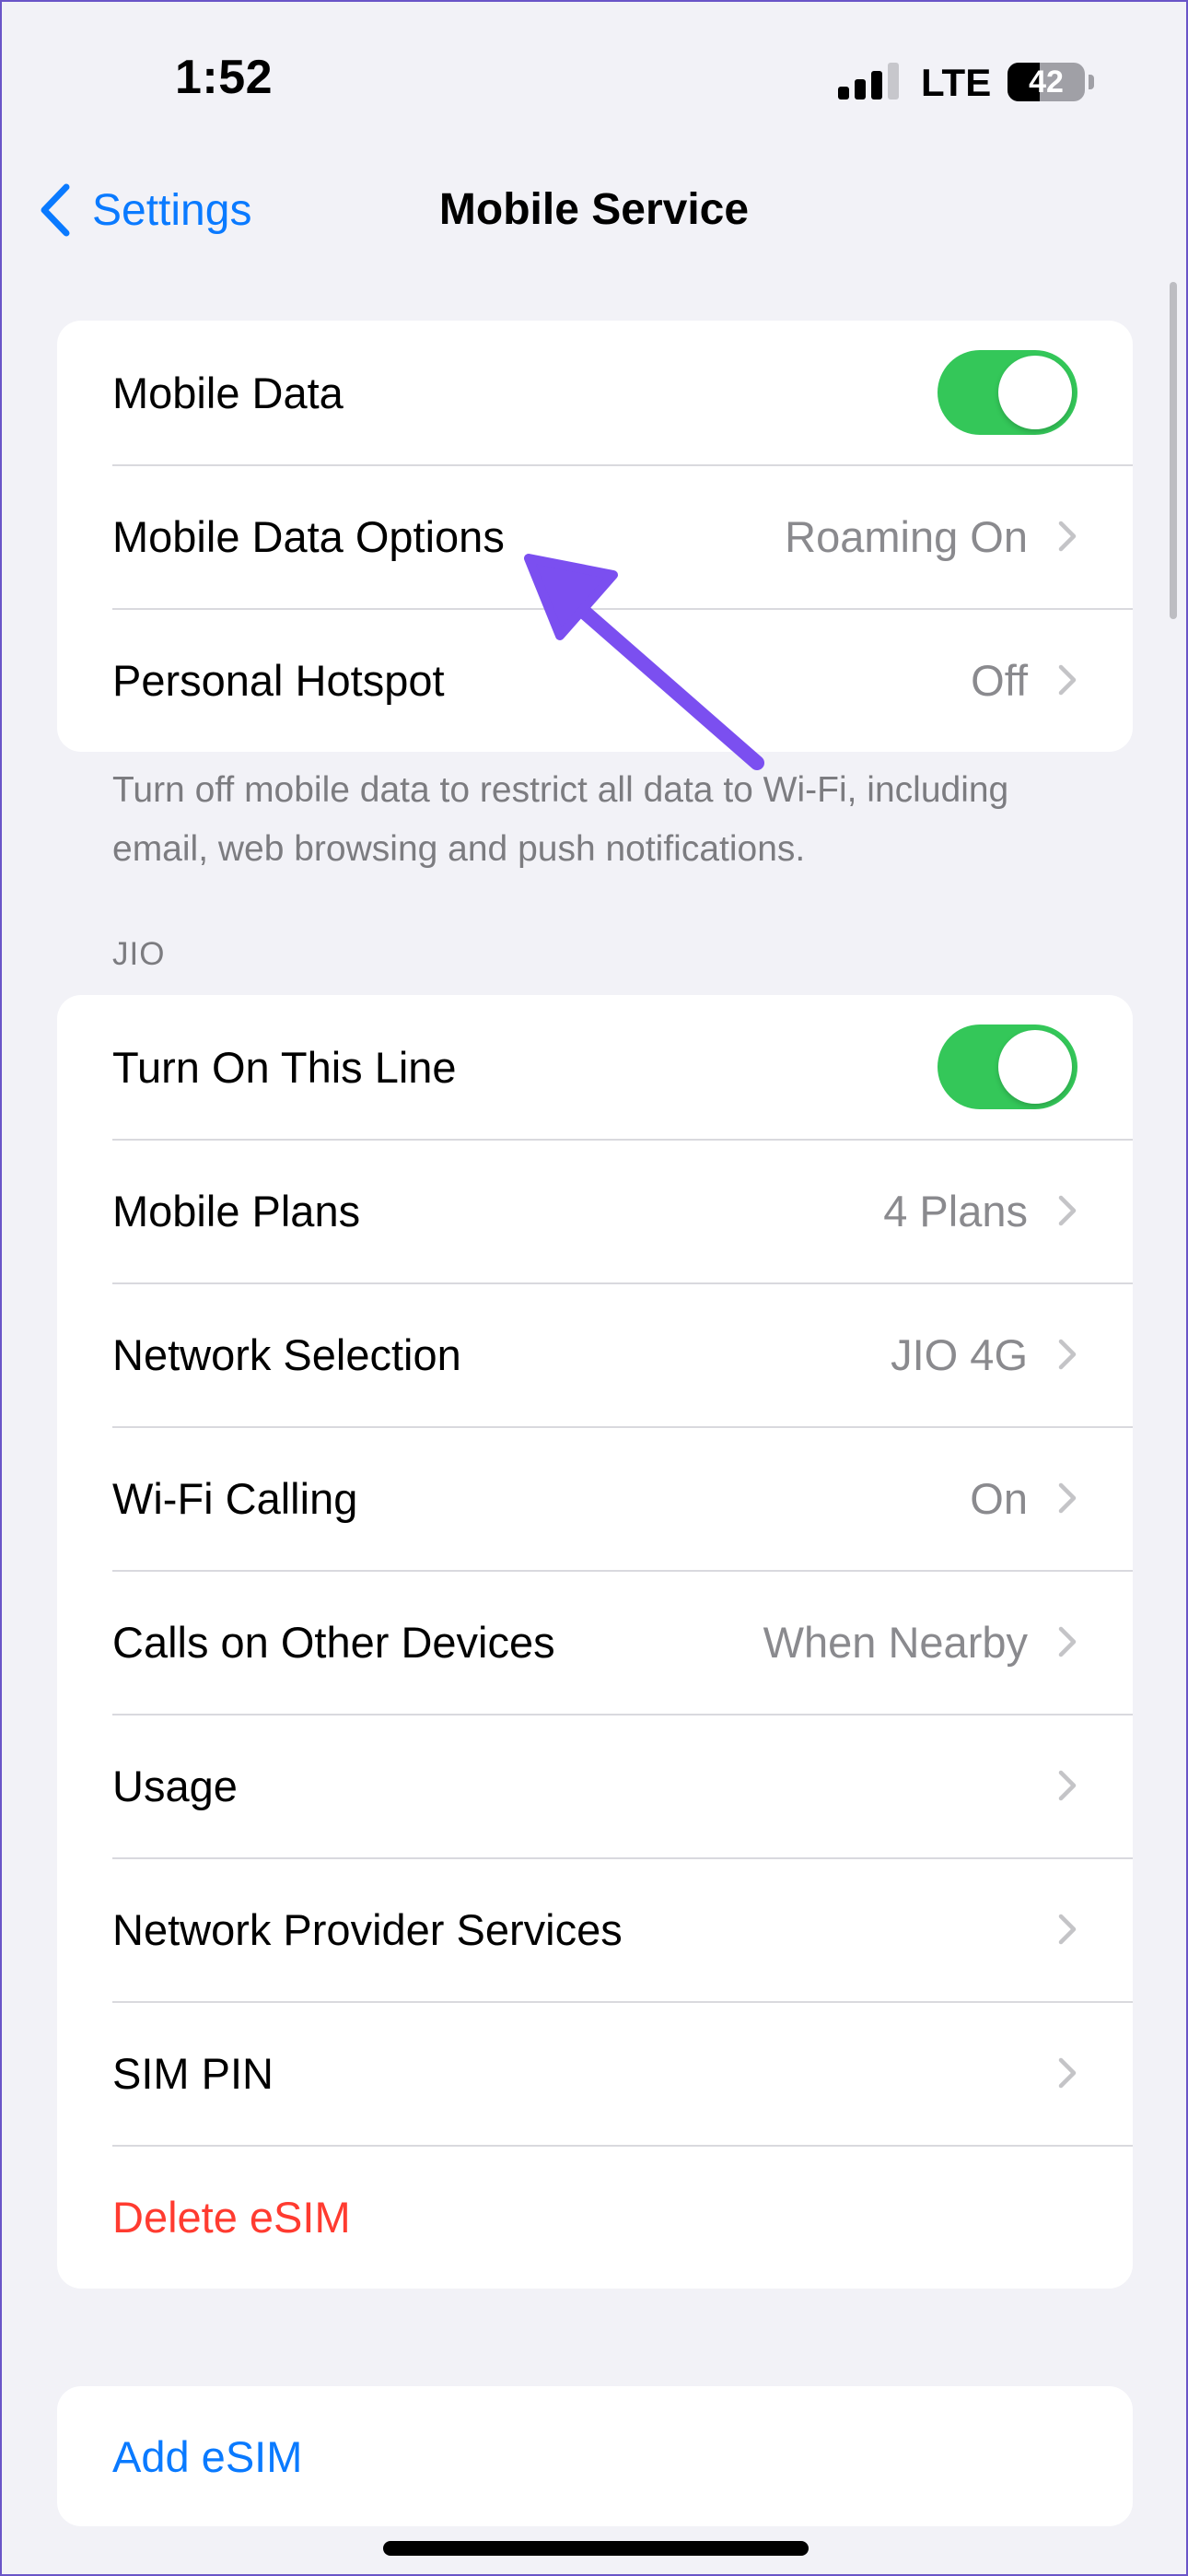 This screenshot has height=2576, width=1188. What do you see at coordinates (286, 1354) in the screenshot?
I see `network-selection-label: Network Selection` at bounding box center [286, 1354].